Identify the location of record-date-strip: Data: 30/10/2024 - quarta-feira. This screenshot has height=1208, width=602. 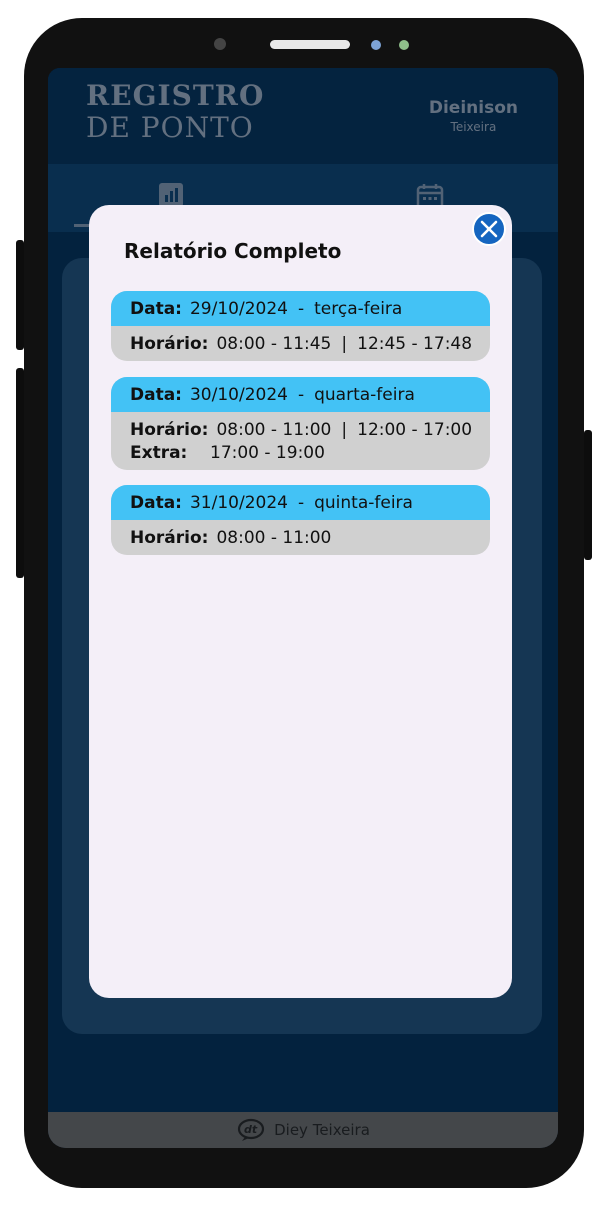
(300, 394).